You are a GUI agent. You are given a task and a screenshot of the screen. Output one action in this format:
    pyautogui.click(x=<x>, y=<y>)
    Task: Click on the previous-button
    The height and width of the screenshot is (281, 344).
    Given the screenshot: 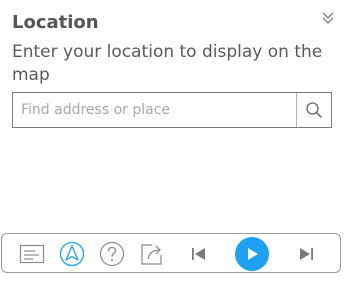 What is the action you would take?
    pyautogui.click(x=199, y=254)
    